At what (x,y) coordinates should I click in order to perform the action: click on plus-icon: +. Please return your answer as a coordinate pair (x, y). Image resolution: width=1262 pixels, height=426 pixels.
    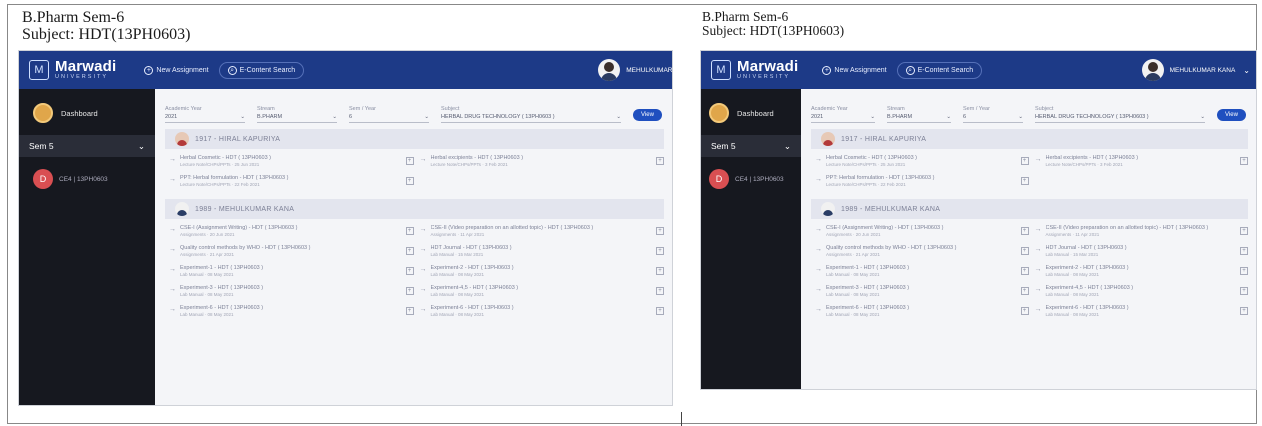
    Looking at the image, I should click on (827, 70).